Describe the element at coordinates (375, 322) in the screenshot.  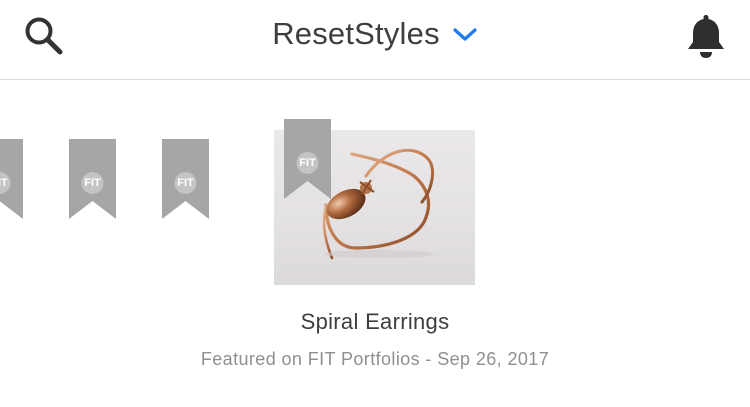
I see `project-title: Spiral Earrings` at that location.